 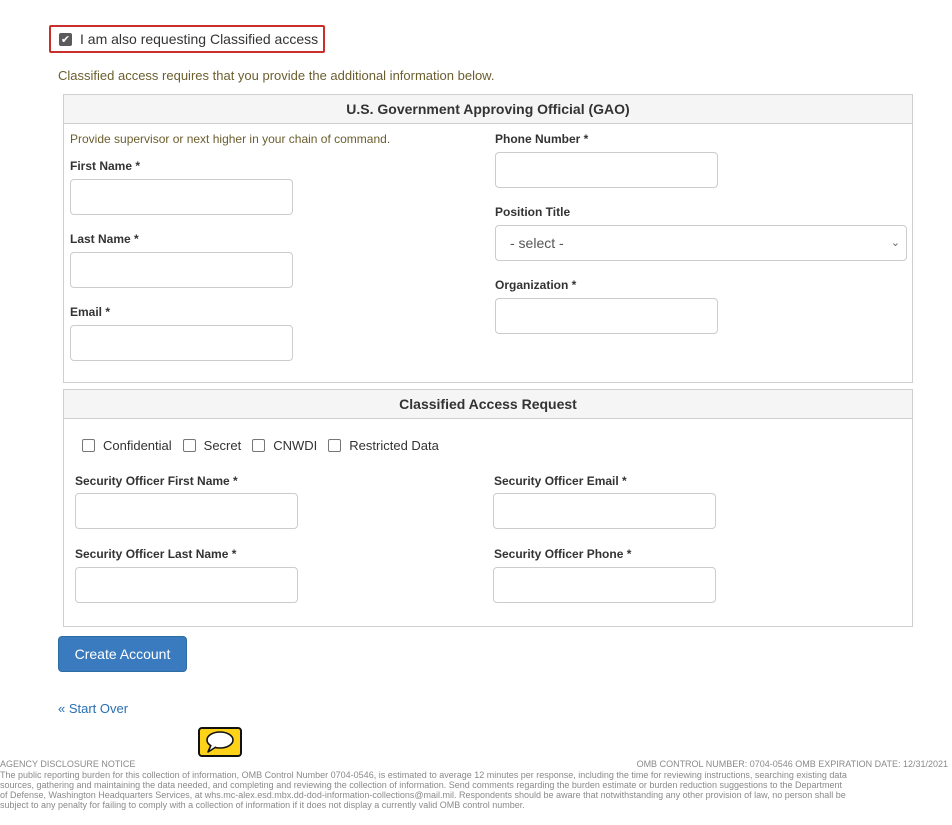 What do you see at coordinates (895, 242) in the screenshot?
I see `chevron-down-icon: ⌄` at bounding box center [895, 242].